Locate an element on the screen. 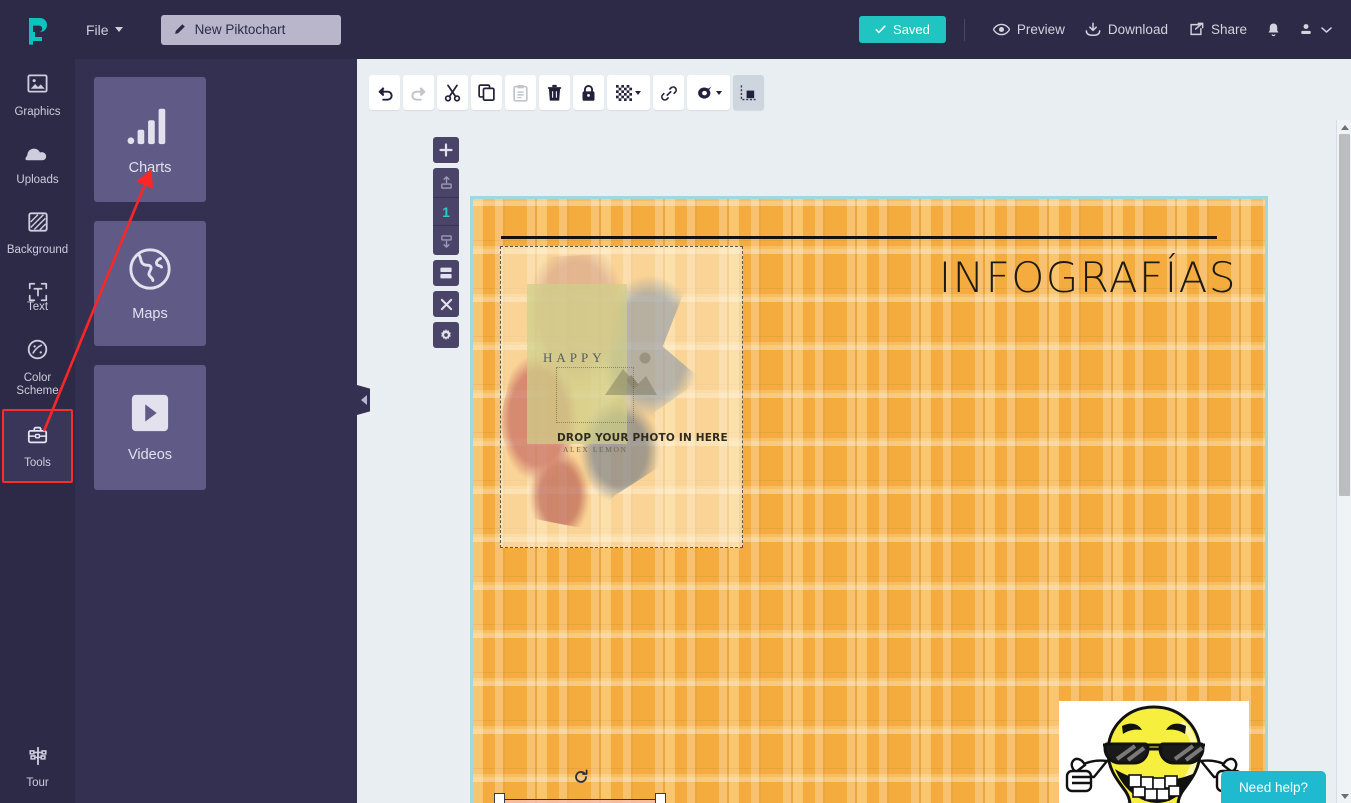 The width and height of the screenshot is (1351, 803). redo-button is located at coordinates (418, 92).